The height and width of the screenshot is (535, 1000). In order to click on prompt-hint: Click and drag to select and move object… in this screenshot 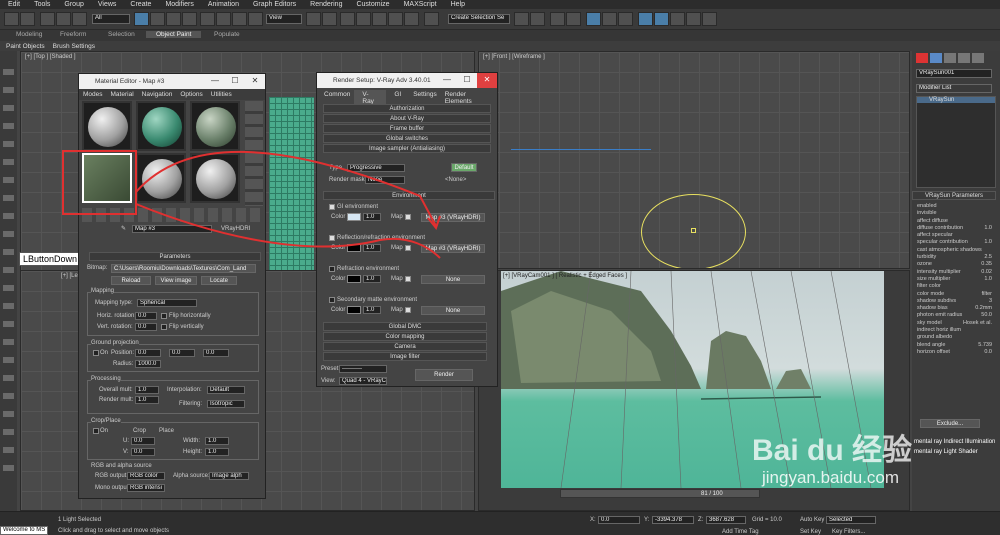, I will do `click(114, 531)`.